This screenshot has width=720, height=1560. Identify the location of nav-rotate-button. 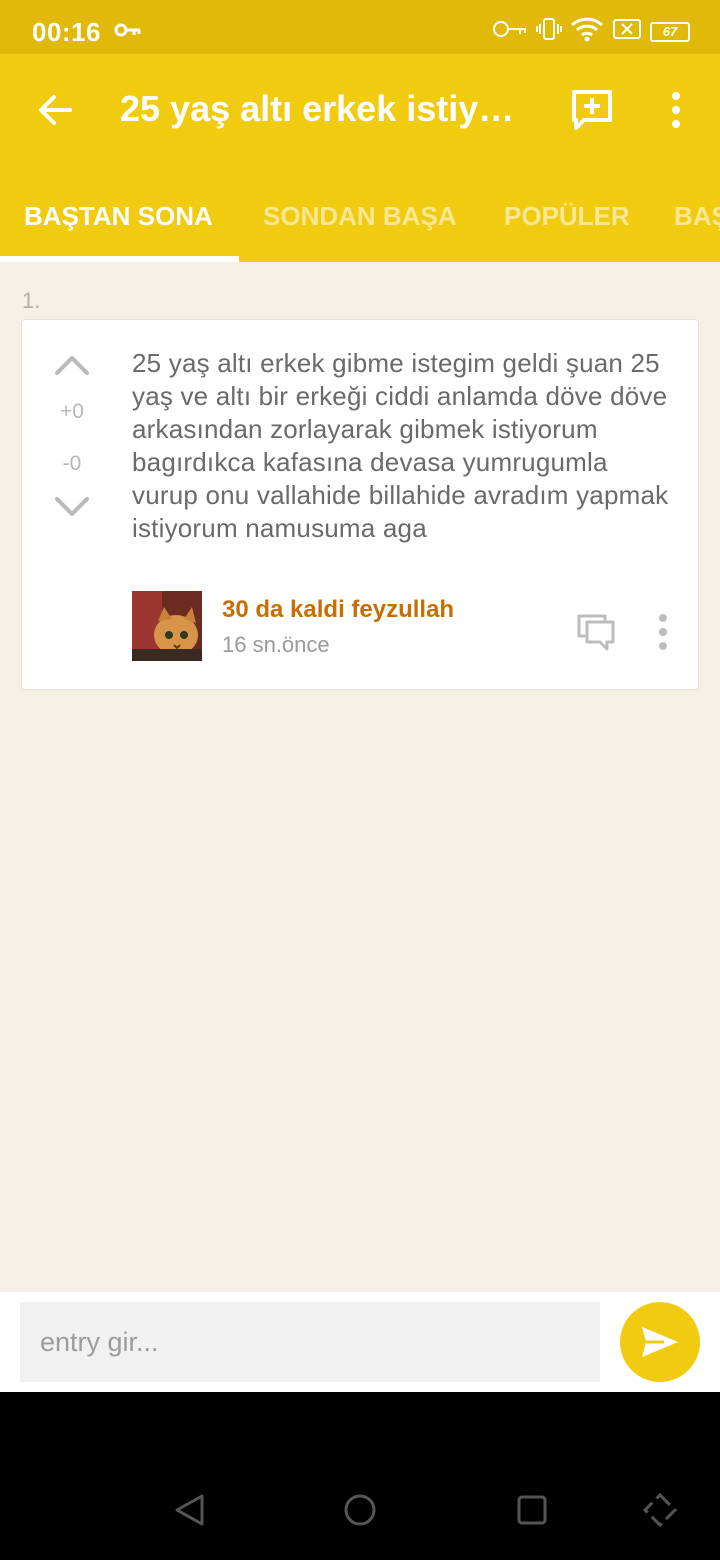
(660, 1512).